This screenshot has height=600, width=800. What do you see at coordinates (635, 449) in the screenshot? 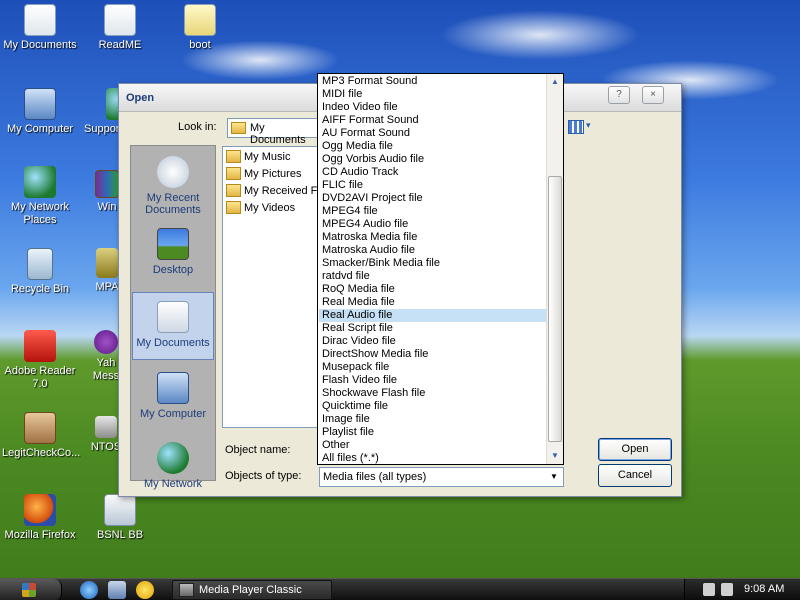
I see `open-button: Open` at bounding box center [635, 449].